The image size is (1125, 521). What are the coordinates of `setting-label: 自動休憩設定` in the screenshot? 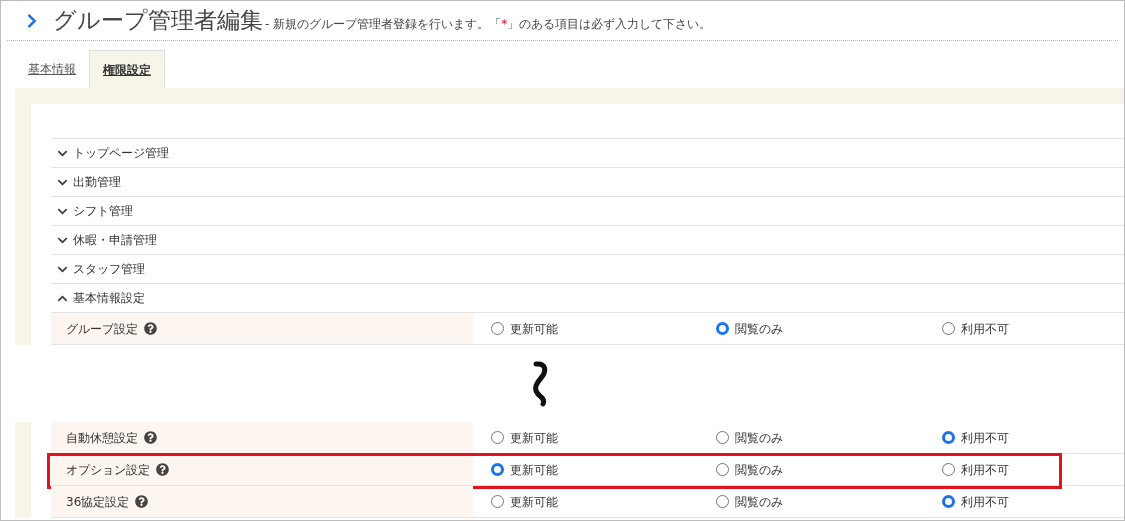 It's located at (102, 438).